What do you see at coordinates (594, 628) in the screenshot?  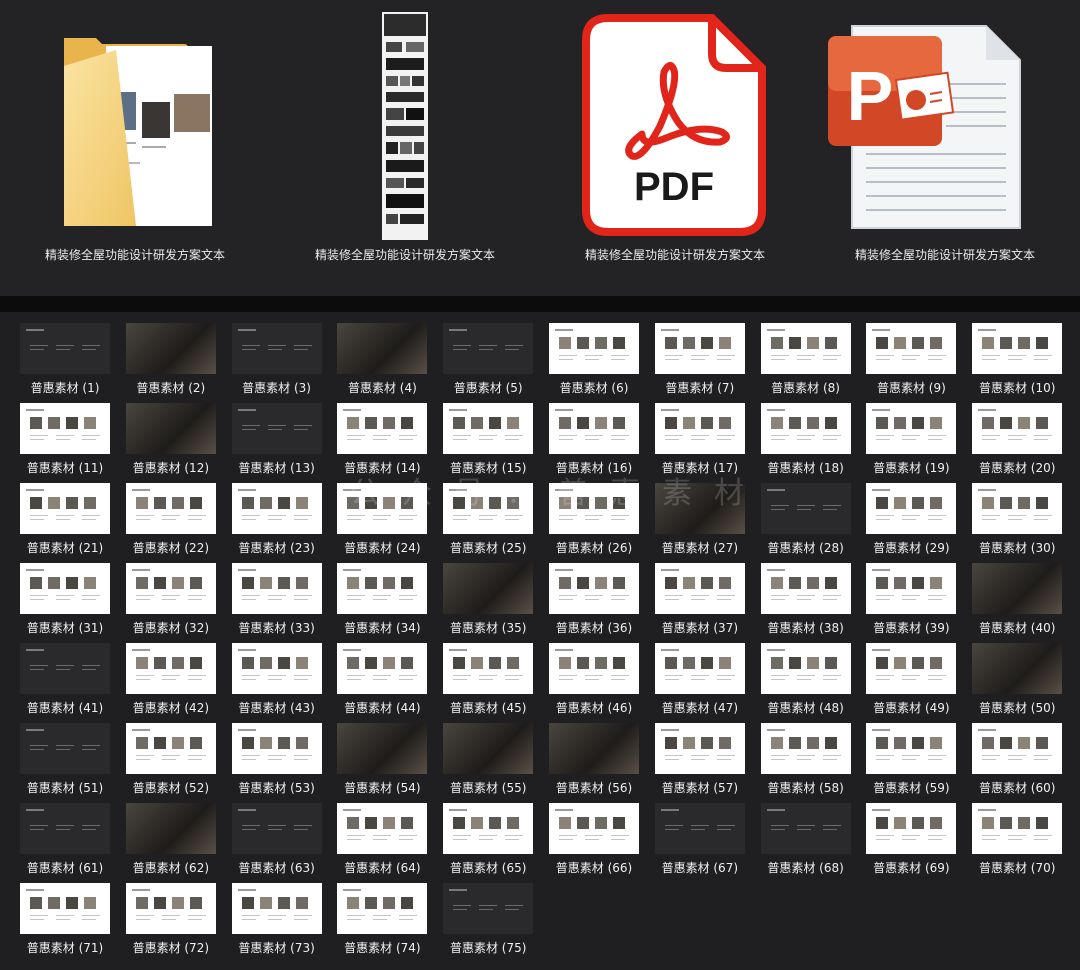 I see `thumbnail-label: 普惠素材 (36)` at bounding box center [594, 628].